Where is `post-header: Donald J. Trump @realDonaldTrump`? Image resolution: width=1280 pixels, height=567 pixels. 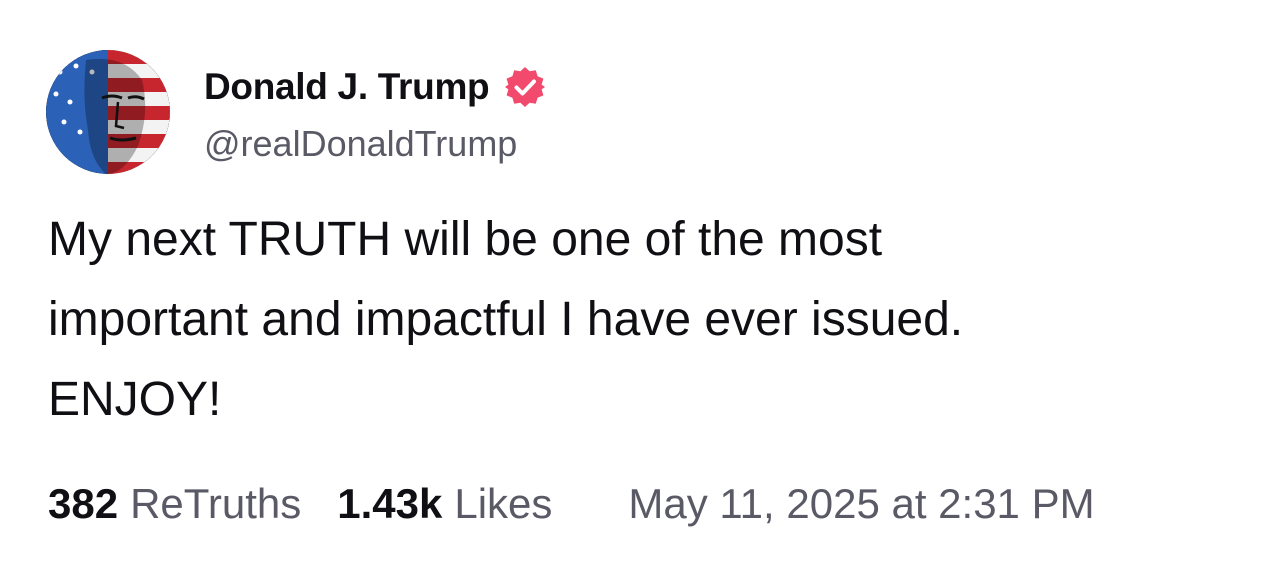 post-header: Donald J. Trump @realDonaldTrump is located at coordinates (296, 112).